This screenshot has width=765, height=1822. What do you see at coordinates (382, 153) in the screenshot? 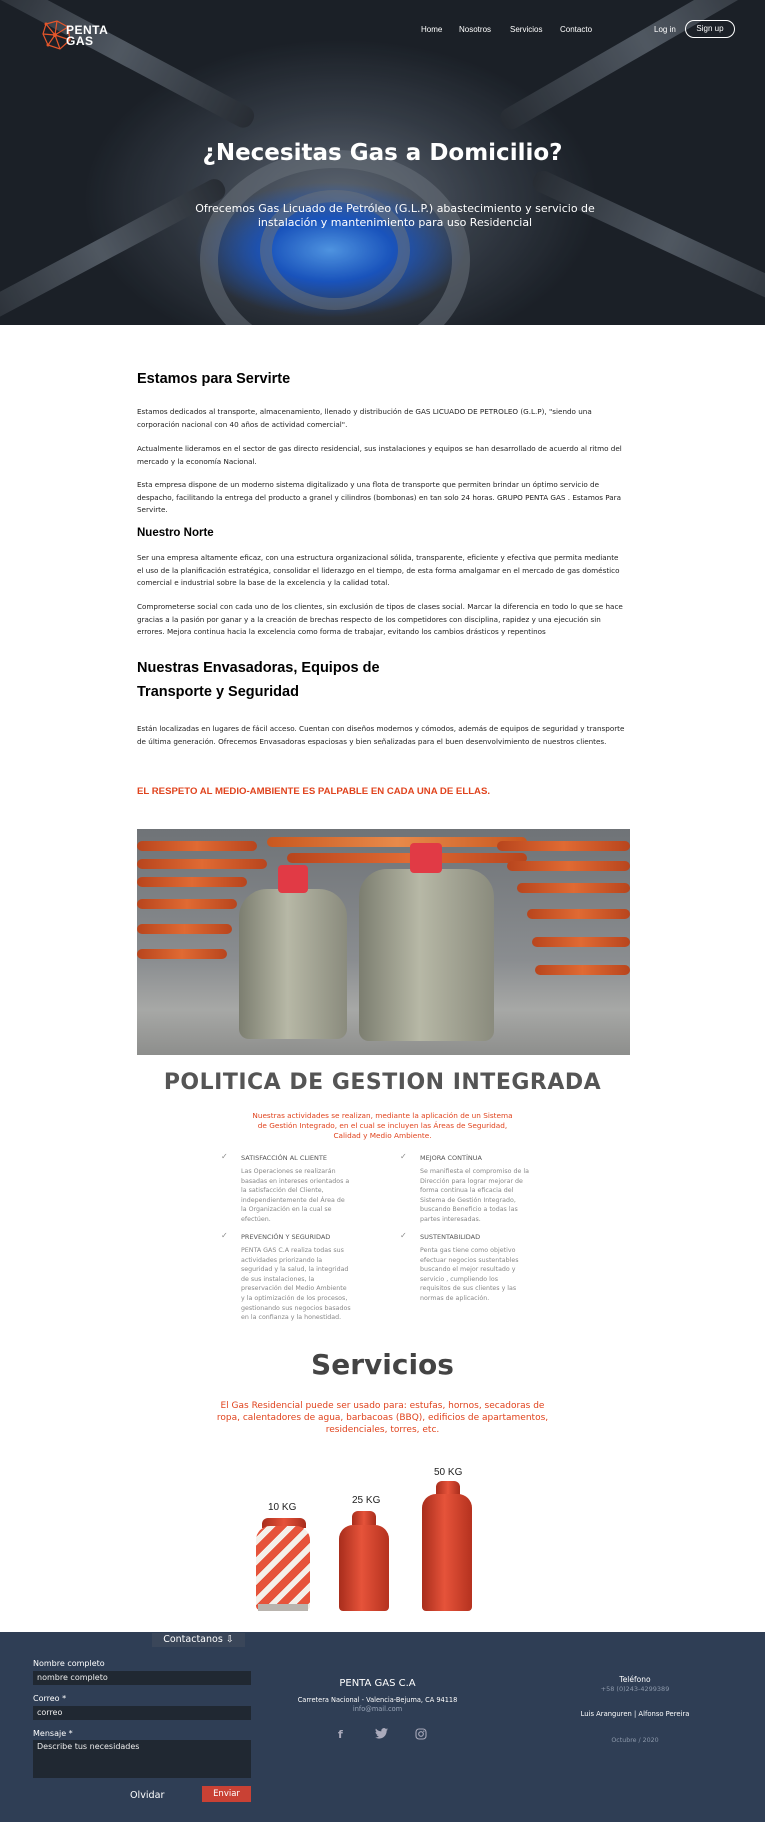
I see `hero-title: ¿Necesitas Gas a Domicilio?` at bounding box center [382, 153].